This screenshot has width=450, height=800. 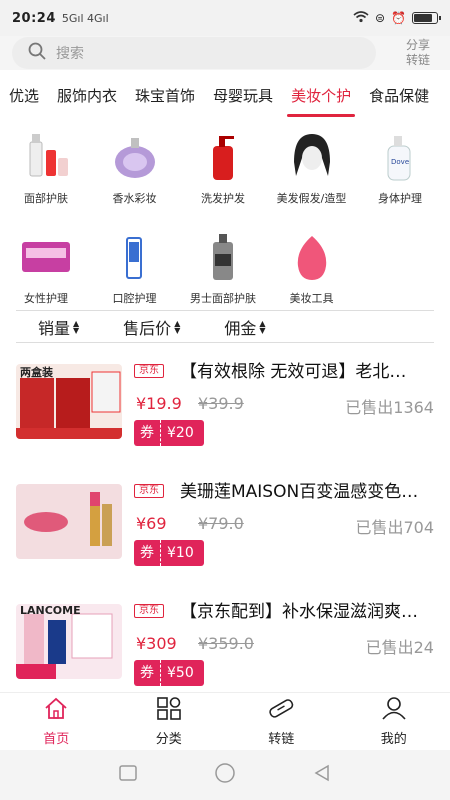 What do you see at coordinates (300, 492) in the screenshot?
I see `product-title: 美珊莲MAISON百变温感变色口红` at bounding box center [300, 492].